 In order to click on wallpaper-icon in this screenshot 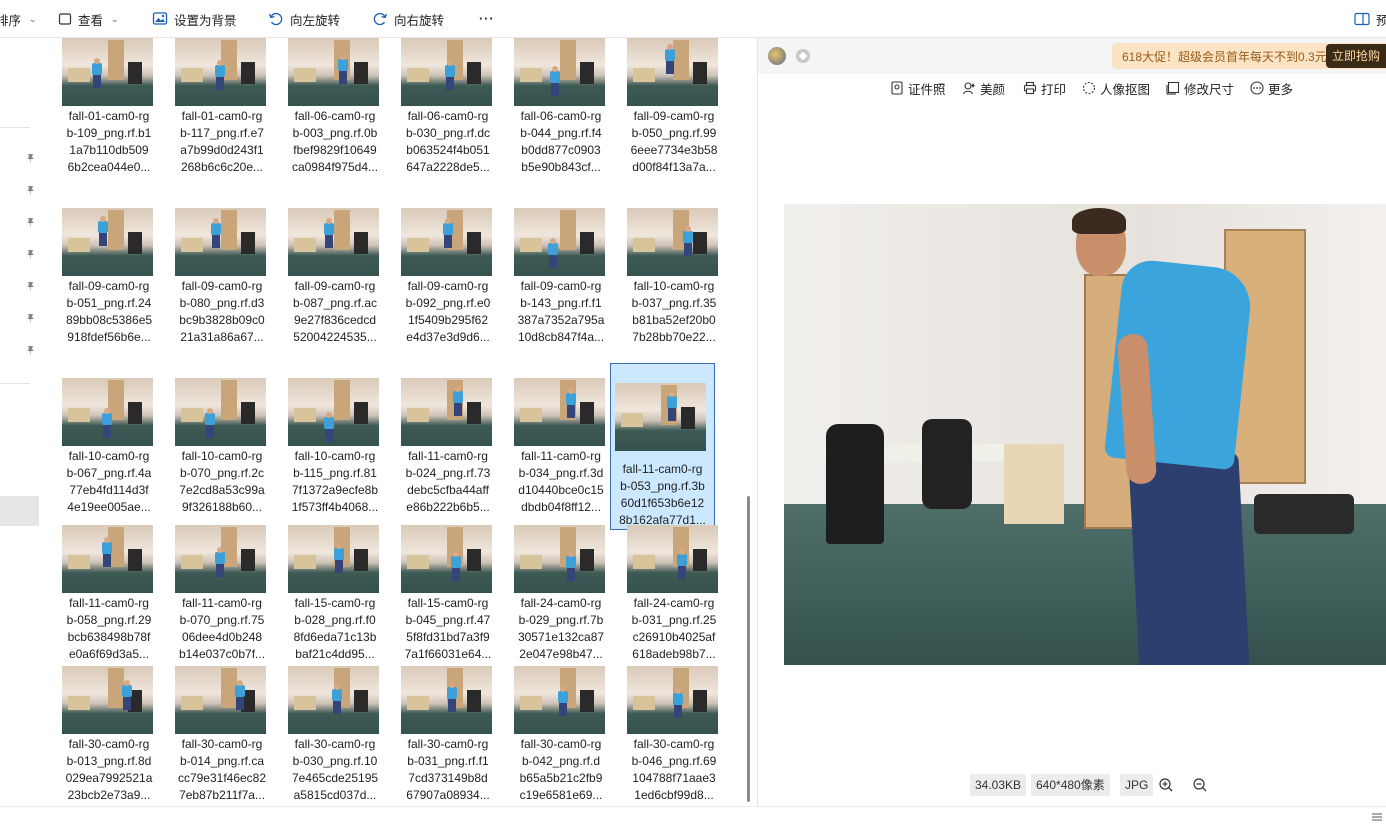, I will do `click(160, 18)`.